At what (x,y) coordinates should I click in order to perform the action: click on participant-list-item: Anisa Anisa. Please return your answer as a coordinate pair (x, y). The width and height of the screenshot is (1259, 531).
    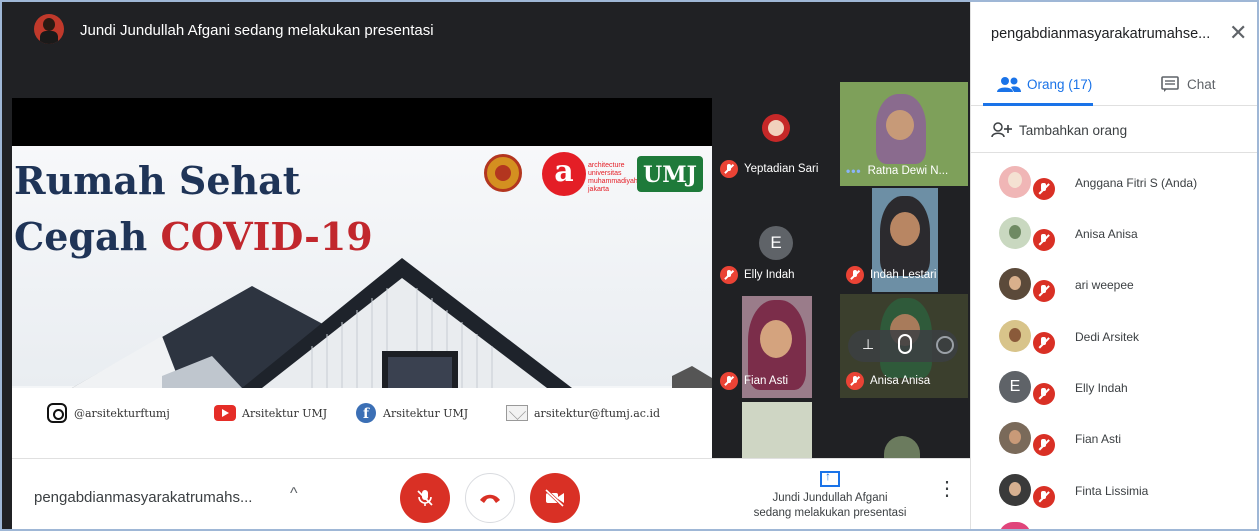
    Looking at the image, I should click on (1124, 235).